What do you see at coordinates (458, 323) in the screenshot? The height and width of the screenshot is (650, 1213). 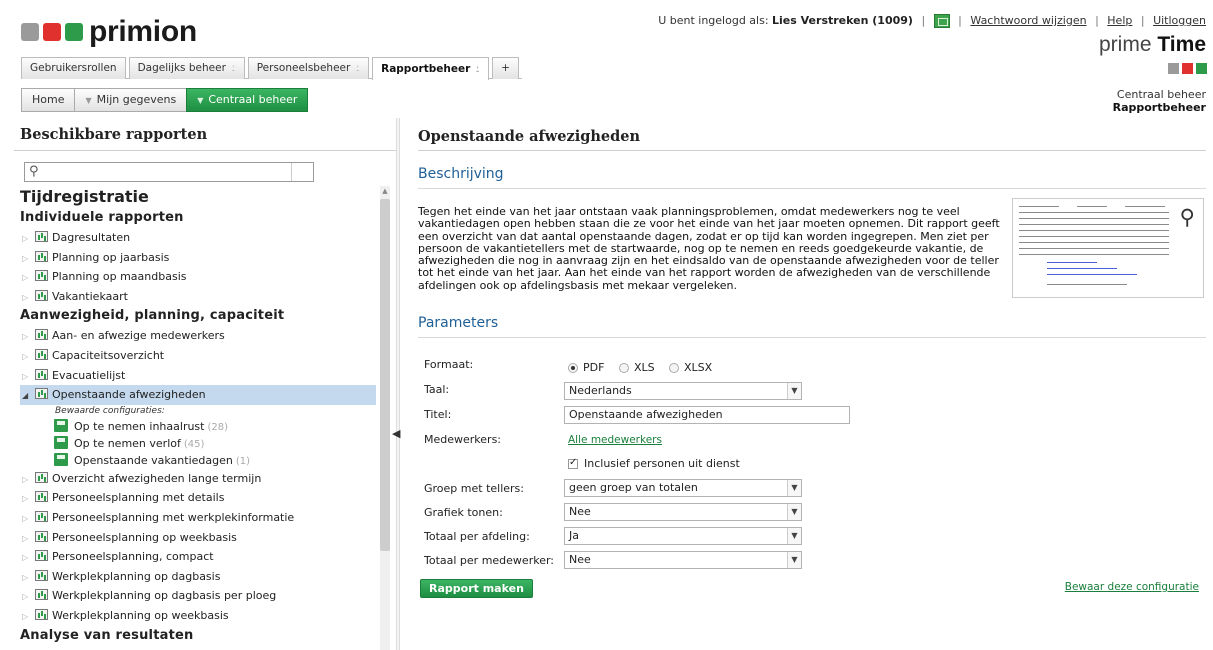 I see `parameters-heading: Parameters` at bounding box center [458, 323].